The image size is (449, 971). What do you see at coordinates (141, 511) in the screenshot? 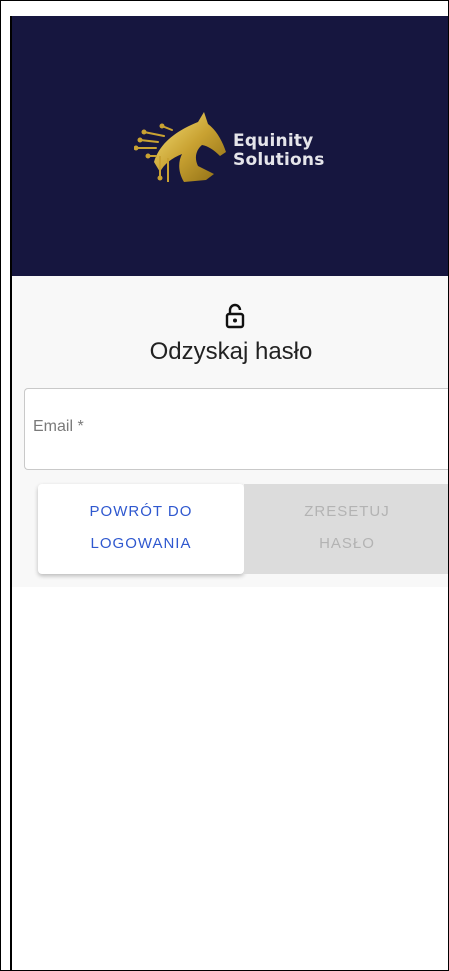
I see `back-to-login-label-line1: POWRÓT DO` at bounding box center [141, 511].